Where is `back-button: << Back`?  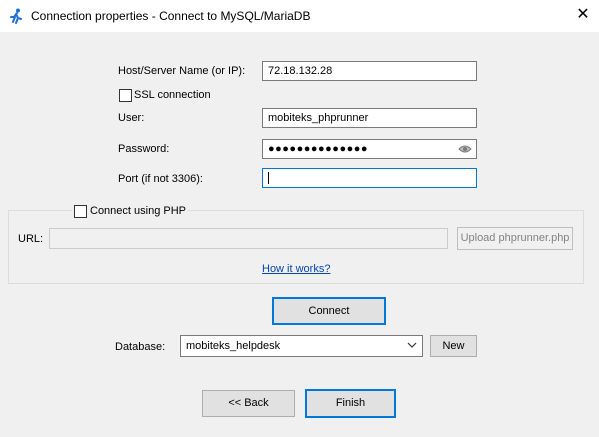 back-button: << Back is located at coordinates (248, 403).